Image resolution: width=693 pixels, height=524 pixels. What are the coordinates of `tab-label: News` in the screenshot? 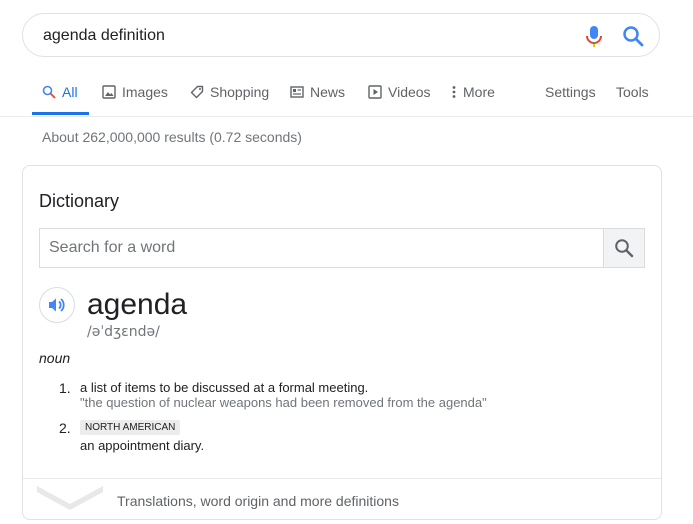 It's located at (328, 92).